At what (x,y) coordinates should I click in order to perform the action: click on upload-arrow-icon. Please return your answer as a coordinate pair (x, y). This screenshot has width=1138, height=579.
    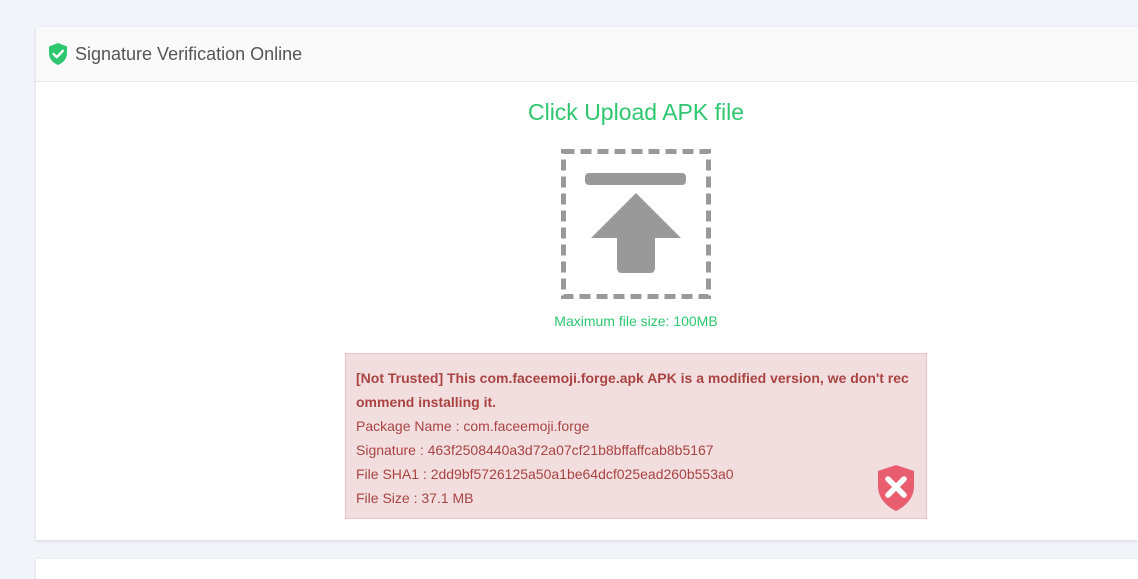
    Looking at the image, I should click on (636, 224).